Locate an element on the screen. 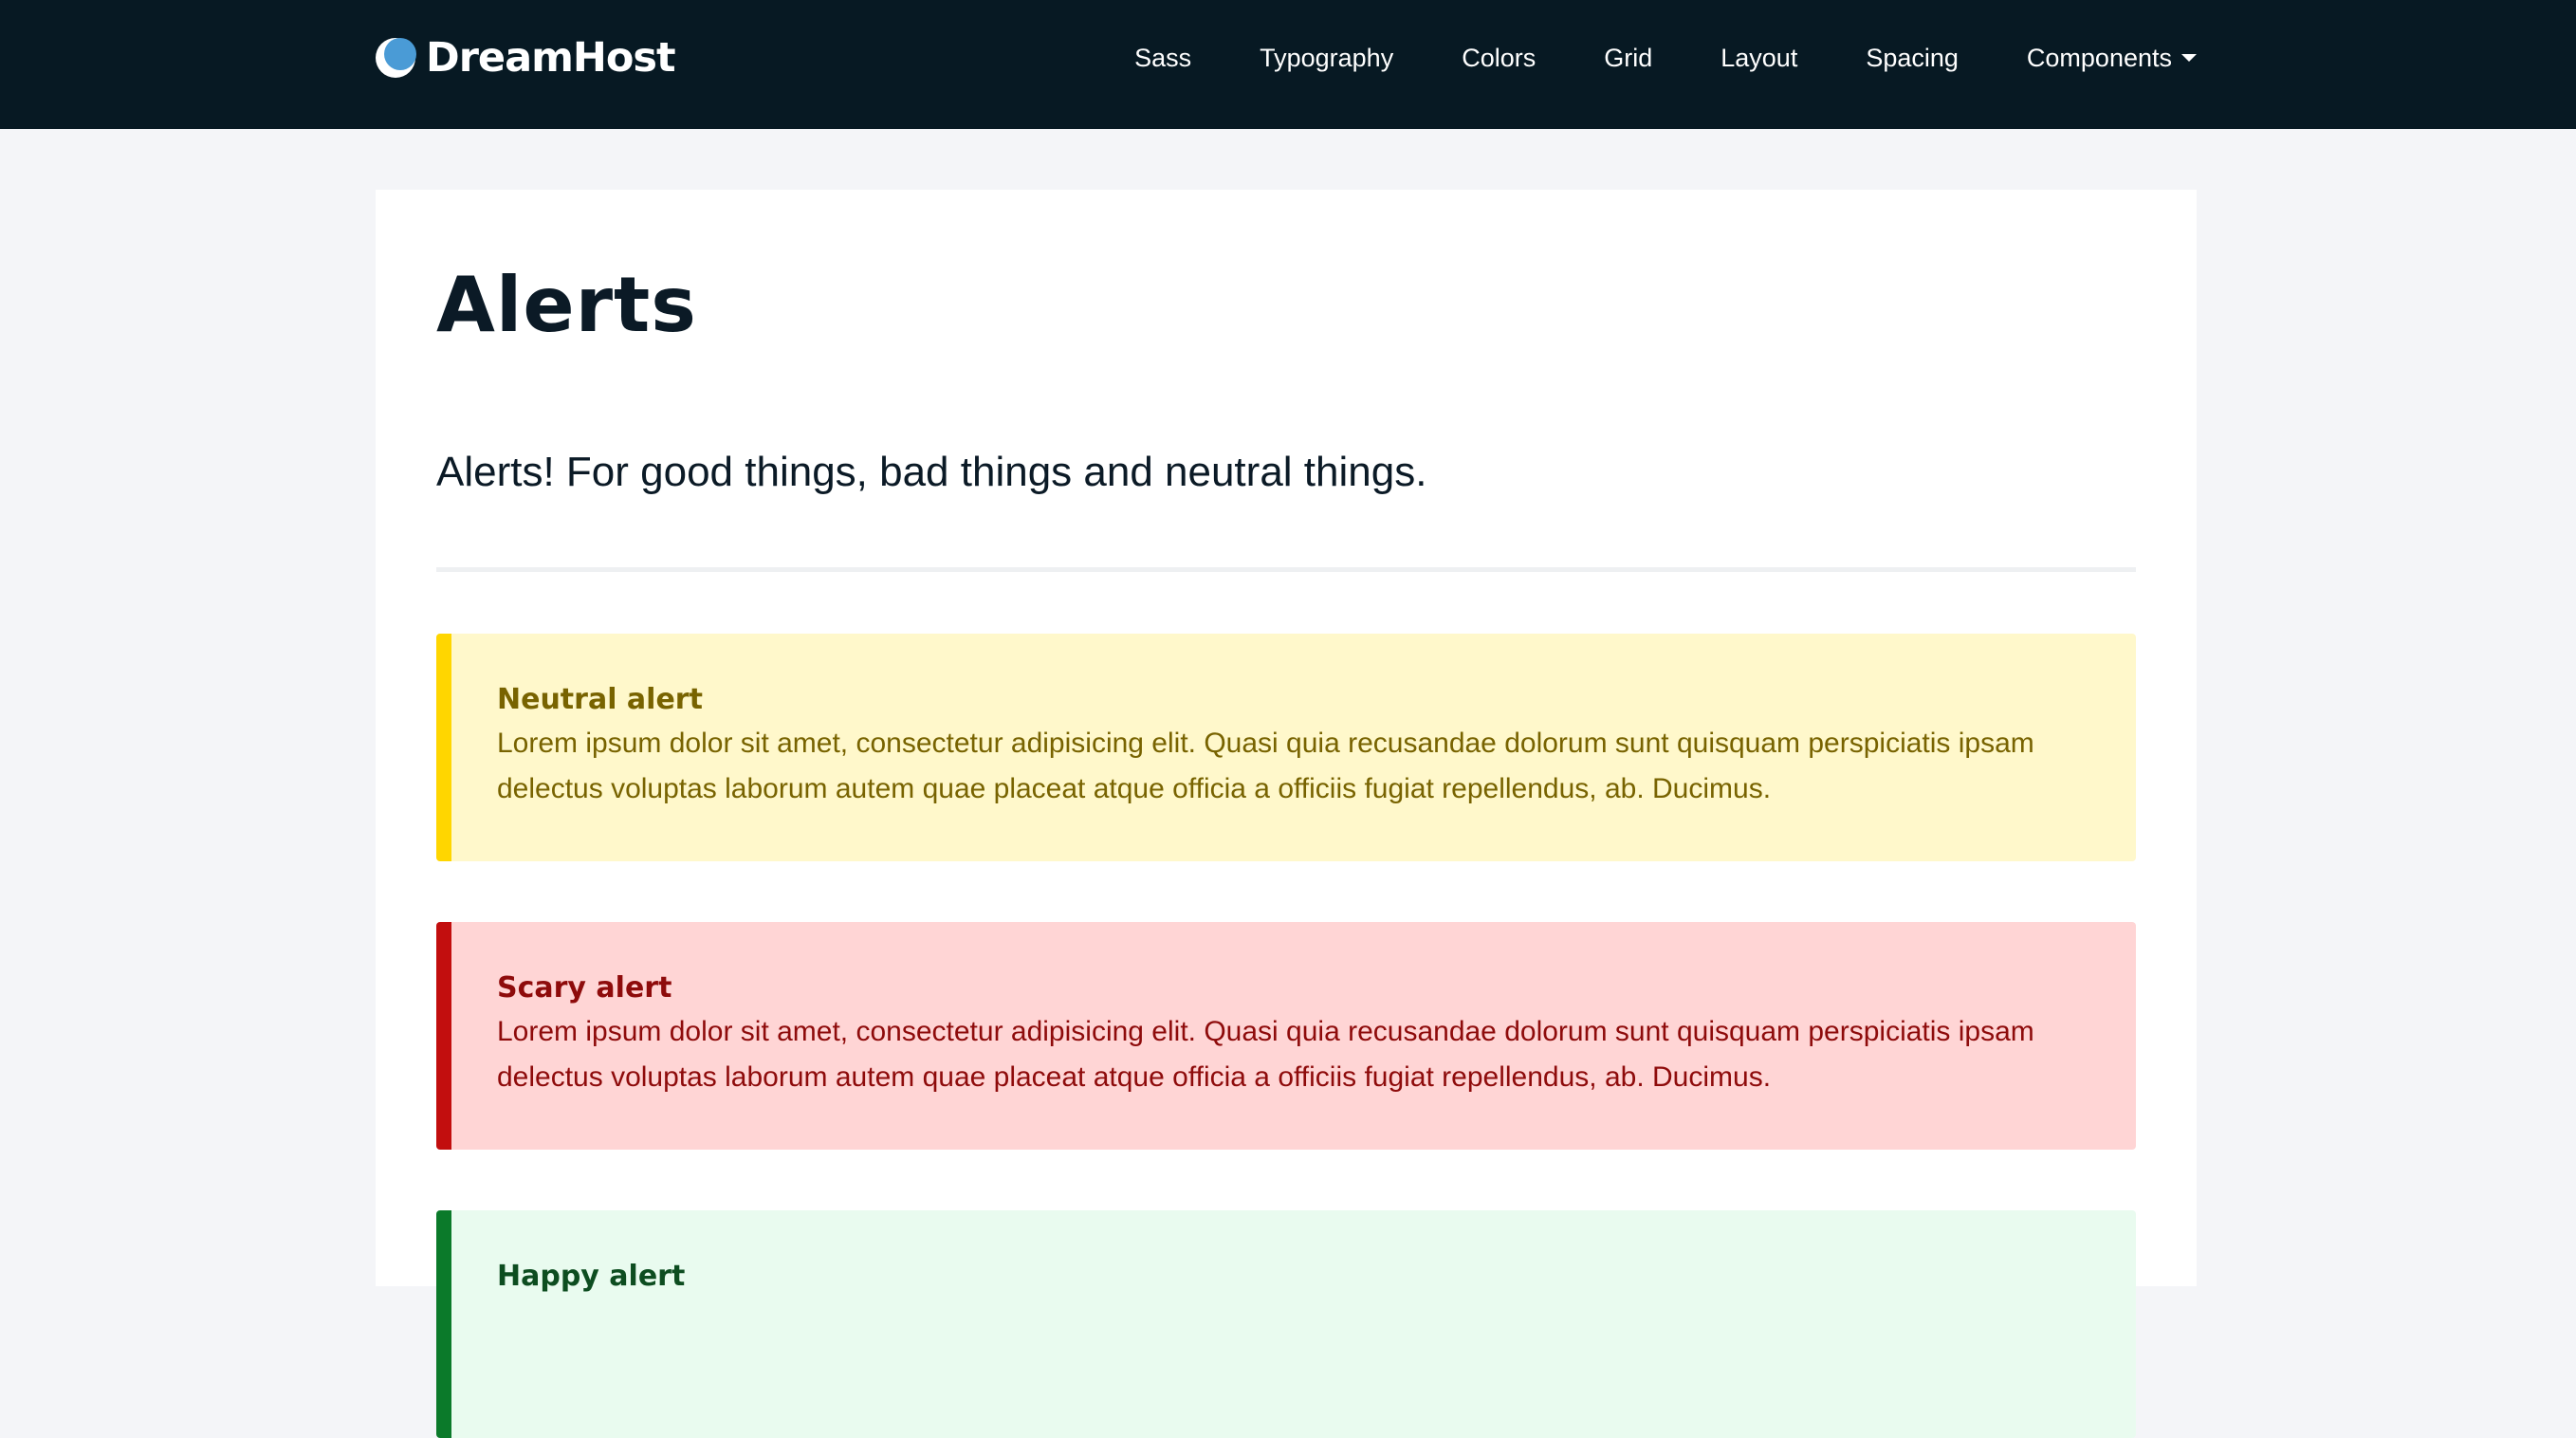  happy-alert: Happy alert is located at coordinates (1286, 1324).